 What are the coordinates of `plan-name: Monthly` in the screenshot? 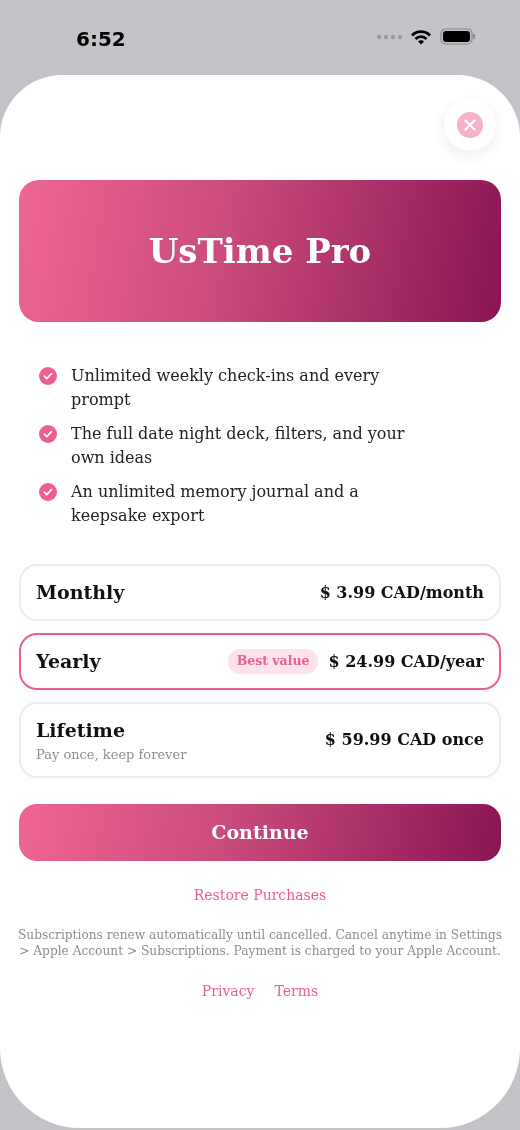 It's located at (80, 593).